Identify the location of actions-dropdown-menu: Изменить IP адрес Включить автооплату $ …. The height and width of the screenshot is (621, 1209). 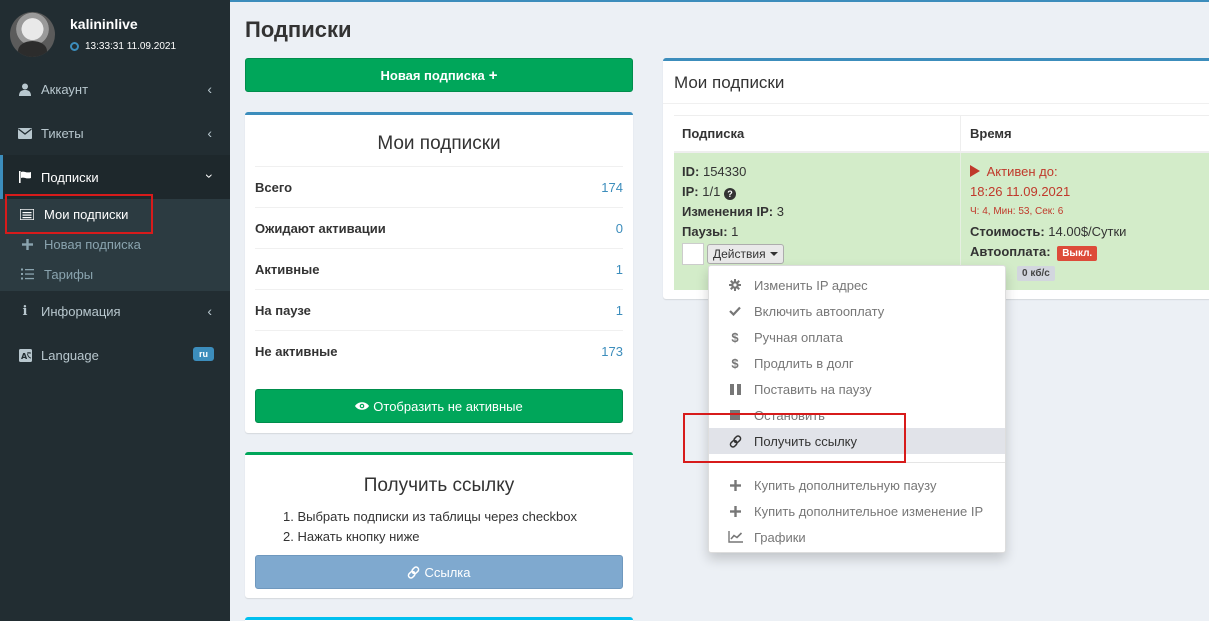
(857, 409).